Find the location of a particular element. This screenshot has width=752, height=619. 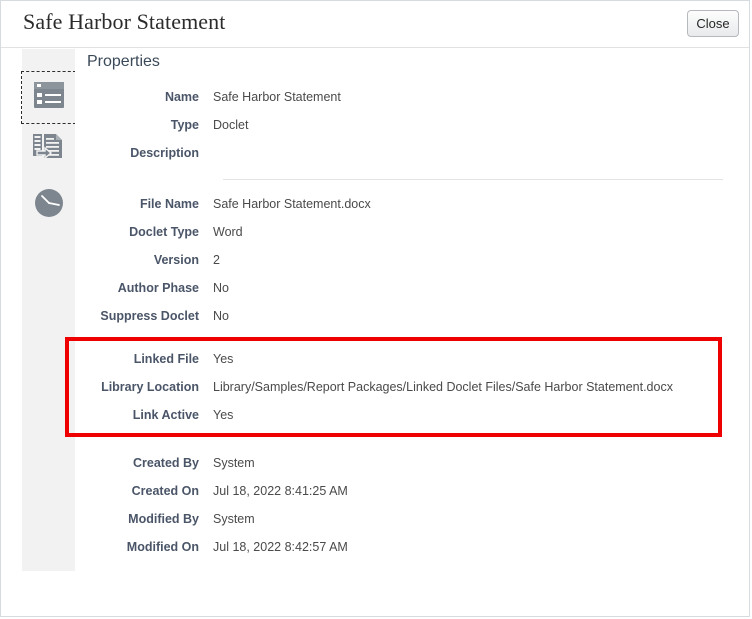

field-label: Type is located at coordinates (184, 125).